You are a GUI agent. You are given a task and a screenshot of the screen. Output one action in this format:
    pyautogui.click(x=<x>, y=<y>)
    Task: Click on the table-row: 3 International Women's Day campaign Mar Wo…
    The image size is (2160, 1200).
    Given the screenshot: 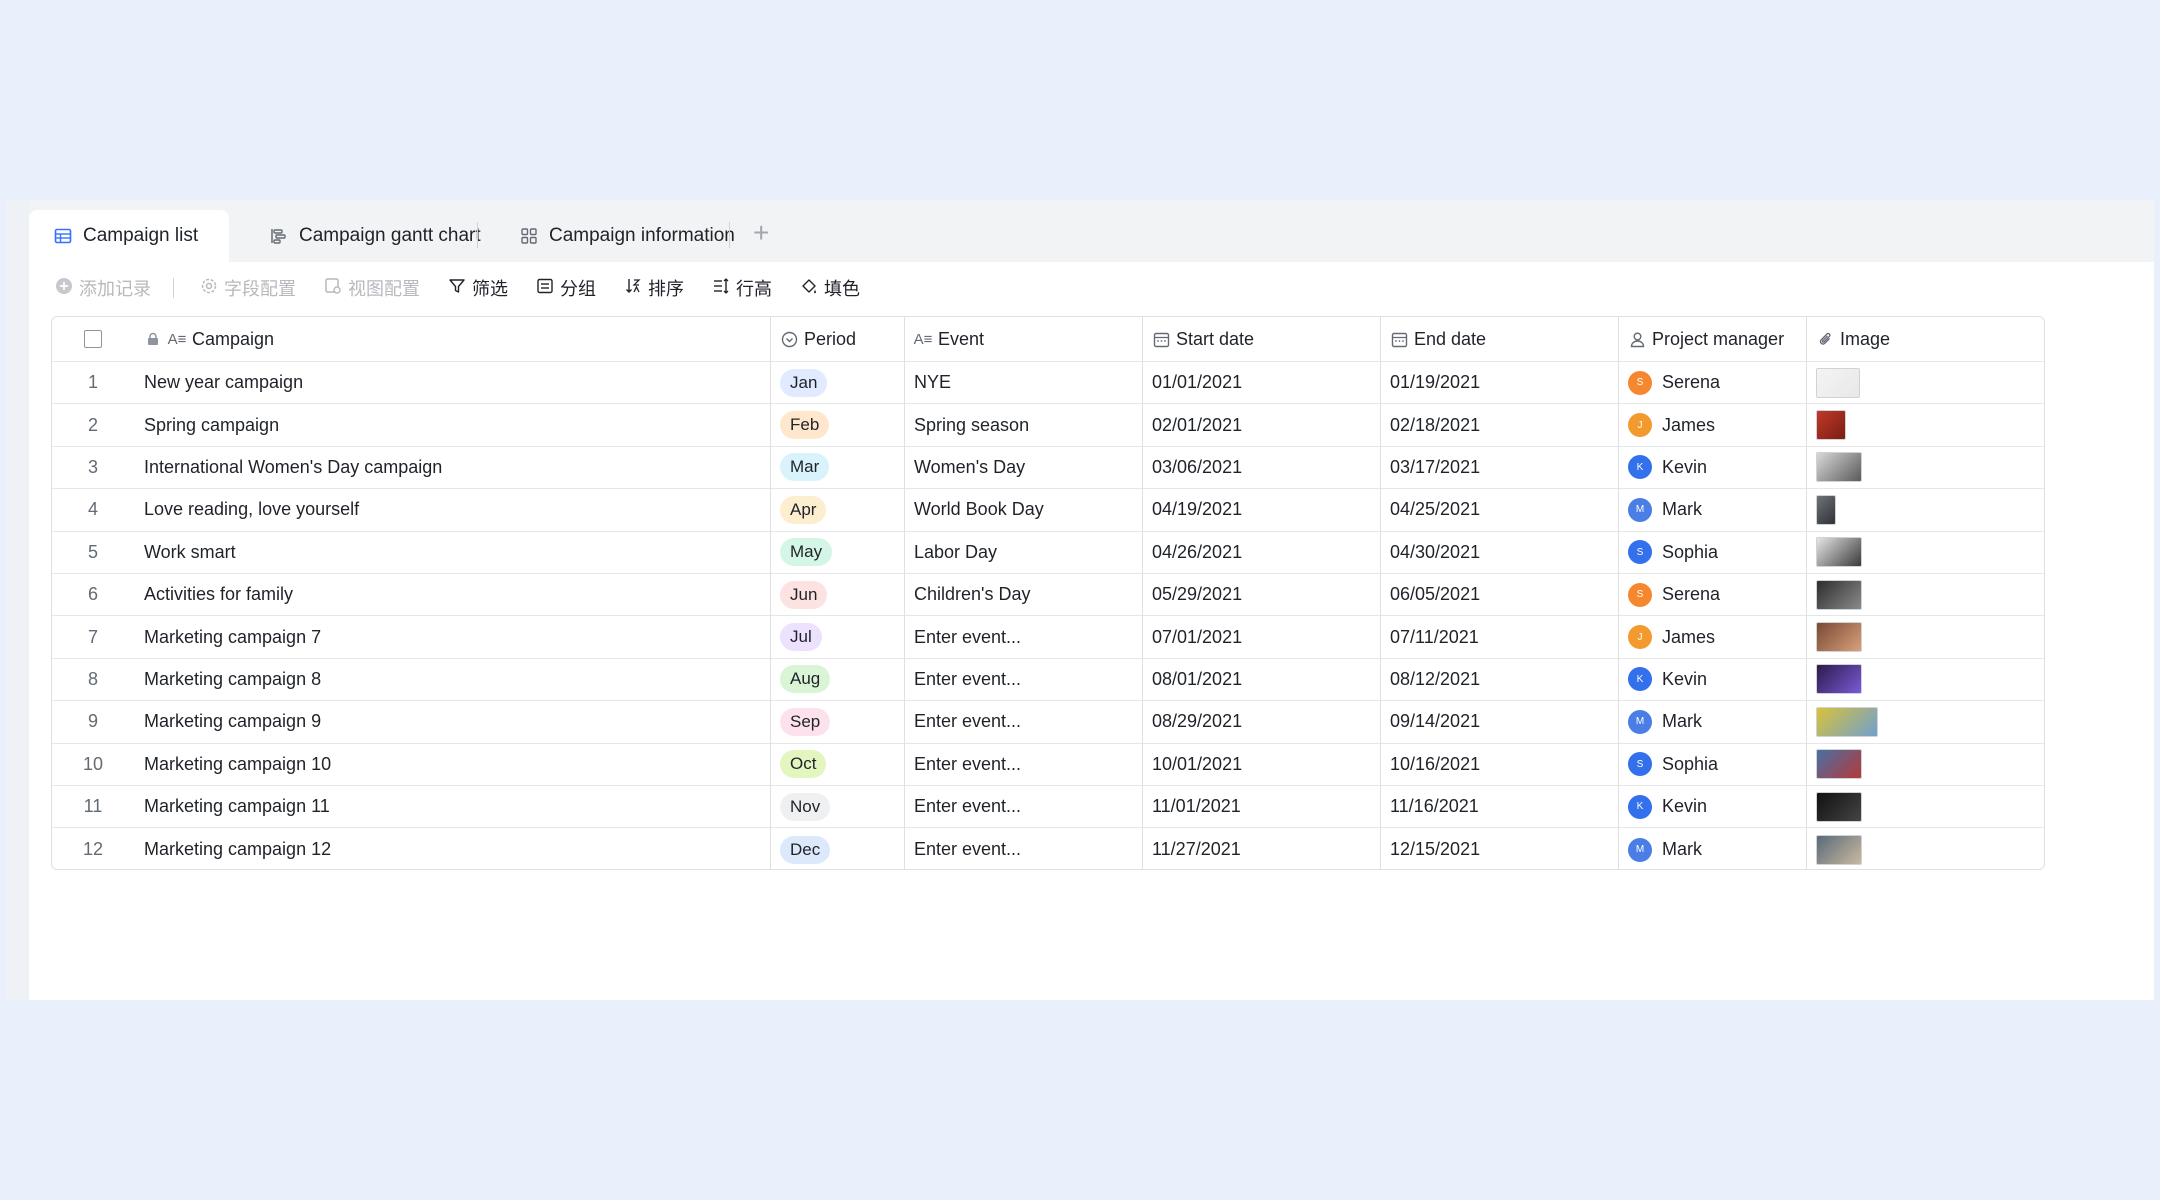 What is the action you would take?
    pyautogui.click(x=1048, y=468)
    